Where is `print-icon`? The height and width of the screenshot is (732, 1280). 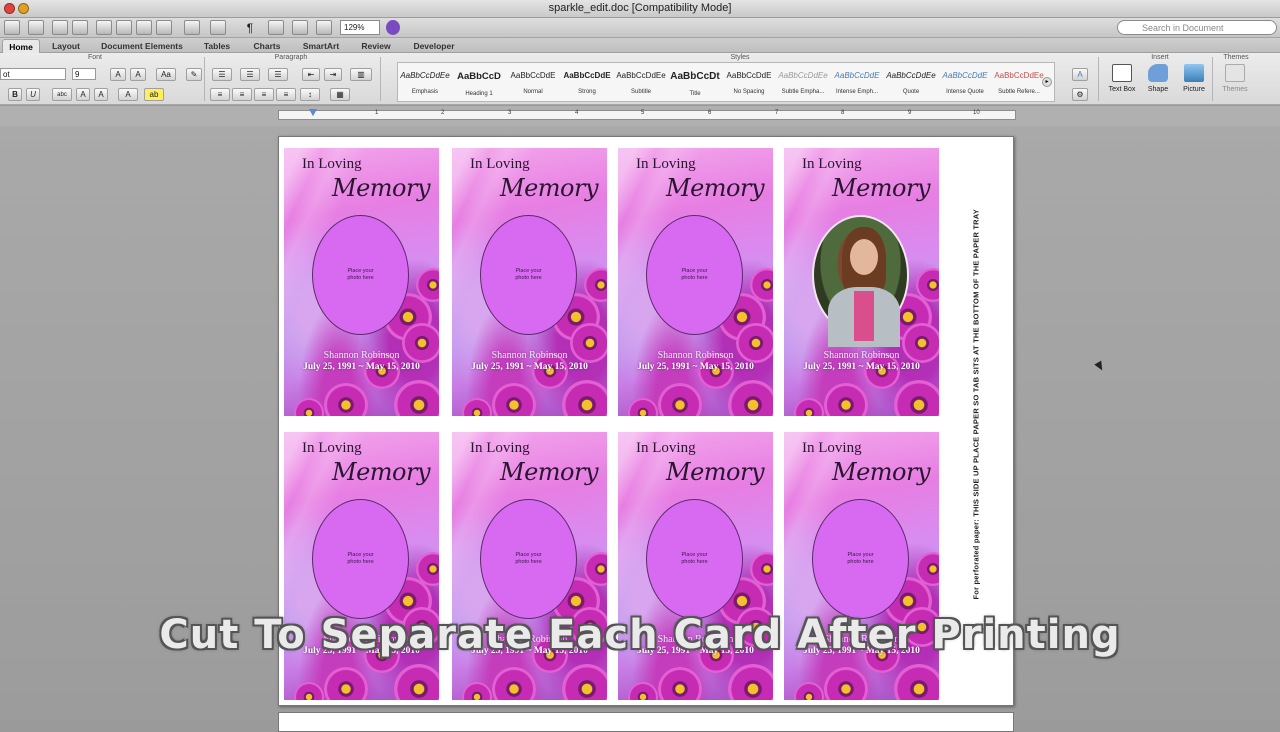 print-icon is located at coordinates (80, 27).